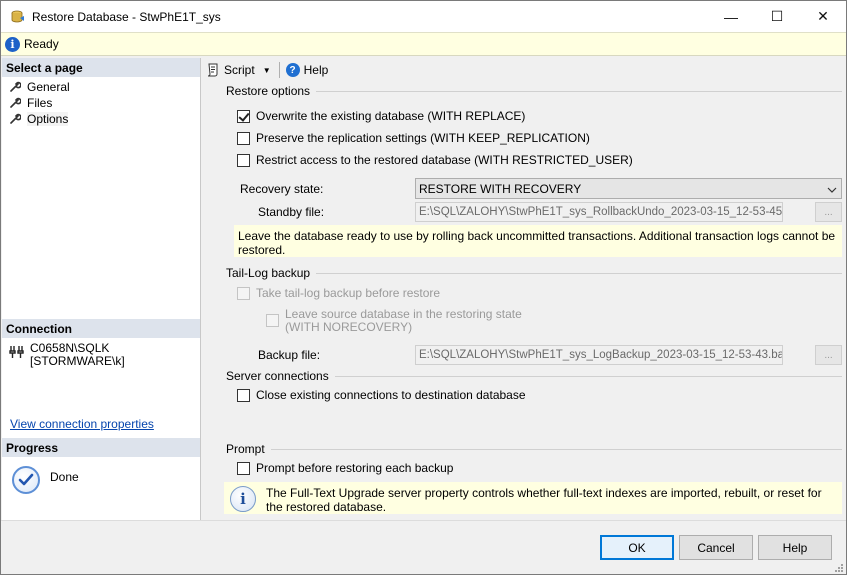  Describe the element at coordinates (839, 567) in the screenshot. I see `resize-grip-icon` at that location.